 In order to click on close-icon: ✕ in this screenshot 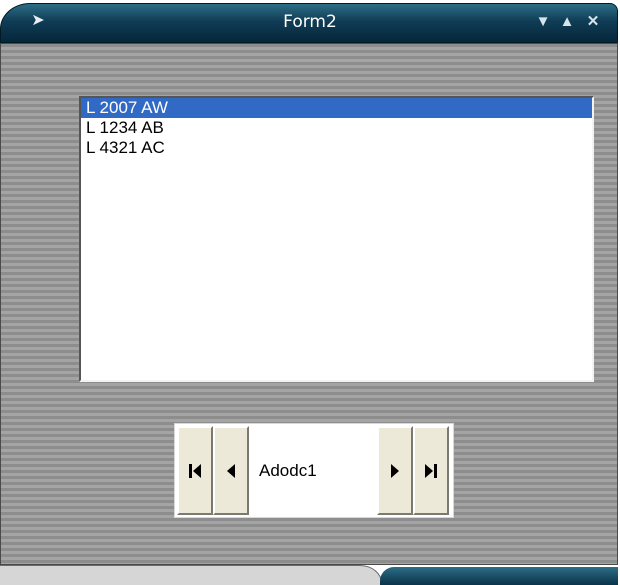, I will do `click(593, 22)`.